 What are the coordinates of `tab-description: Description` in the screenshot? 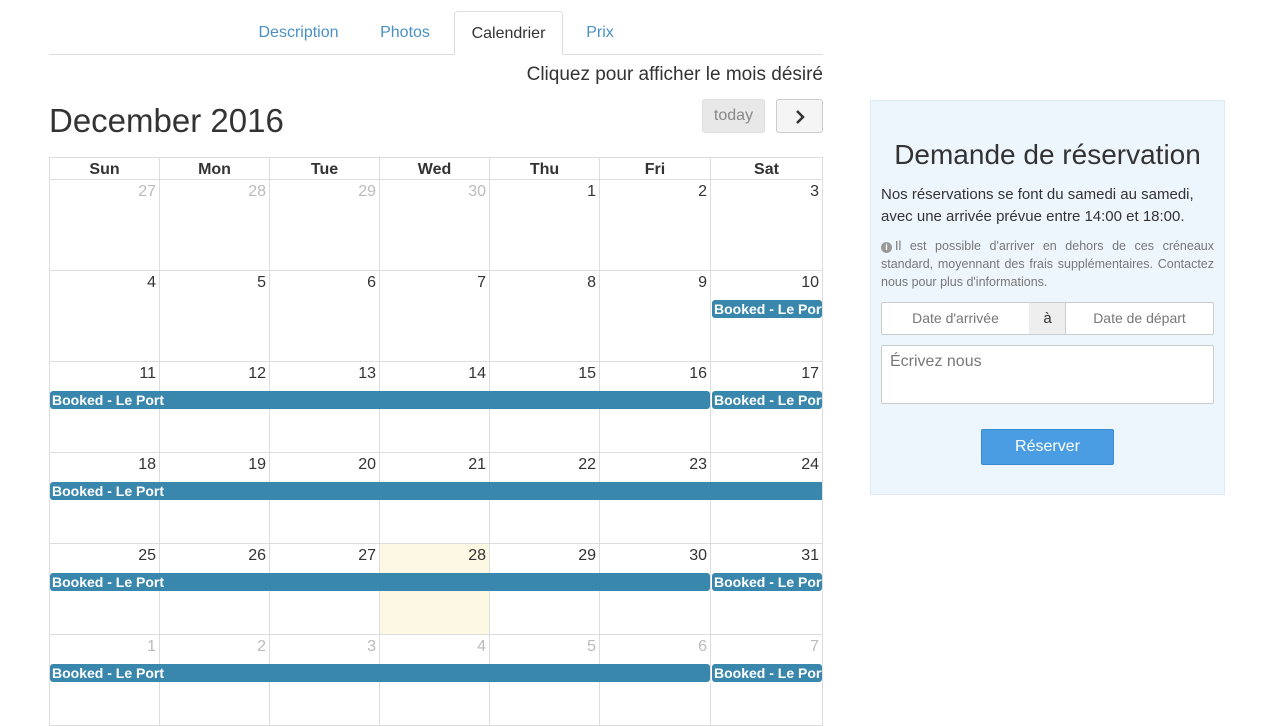 It's located at (298, 32).